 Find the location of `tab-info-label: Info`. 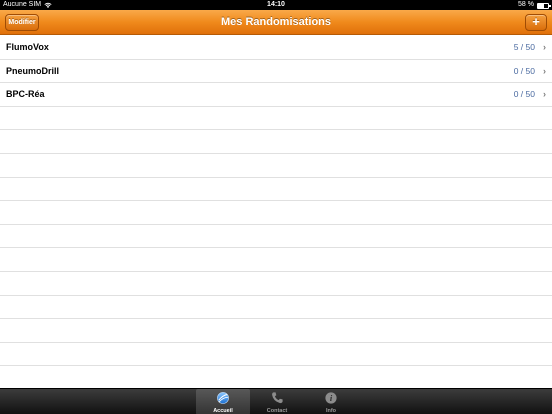

tab-info-label: Info is located at coordinates (331, 411).